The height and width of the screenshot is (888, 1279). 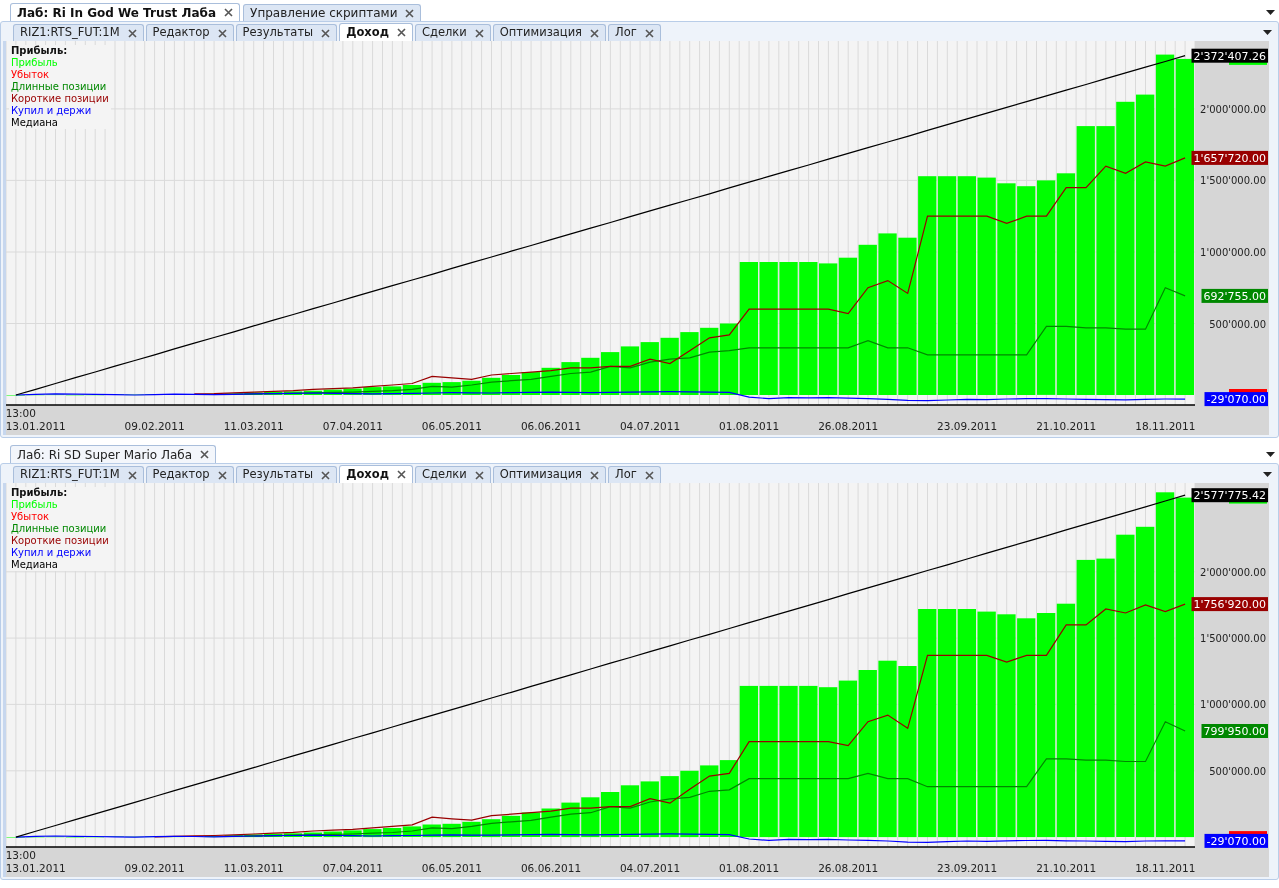 What do you see at coordinates (1234, 731) in the screenshot?
I see `value-tag: 799'950.00` at bounding box center [1234, 731].